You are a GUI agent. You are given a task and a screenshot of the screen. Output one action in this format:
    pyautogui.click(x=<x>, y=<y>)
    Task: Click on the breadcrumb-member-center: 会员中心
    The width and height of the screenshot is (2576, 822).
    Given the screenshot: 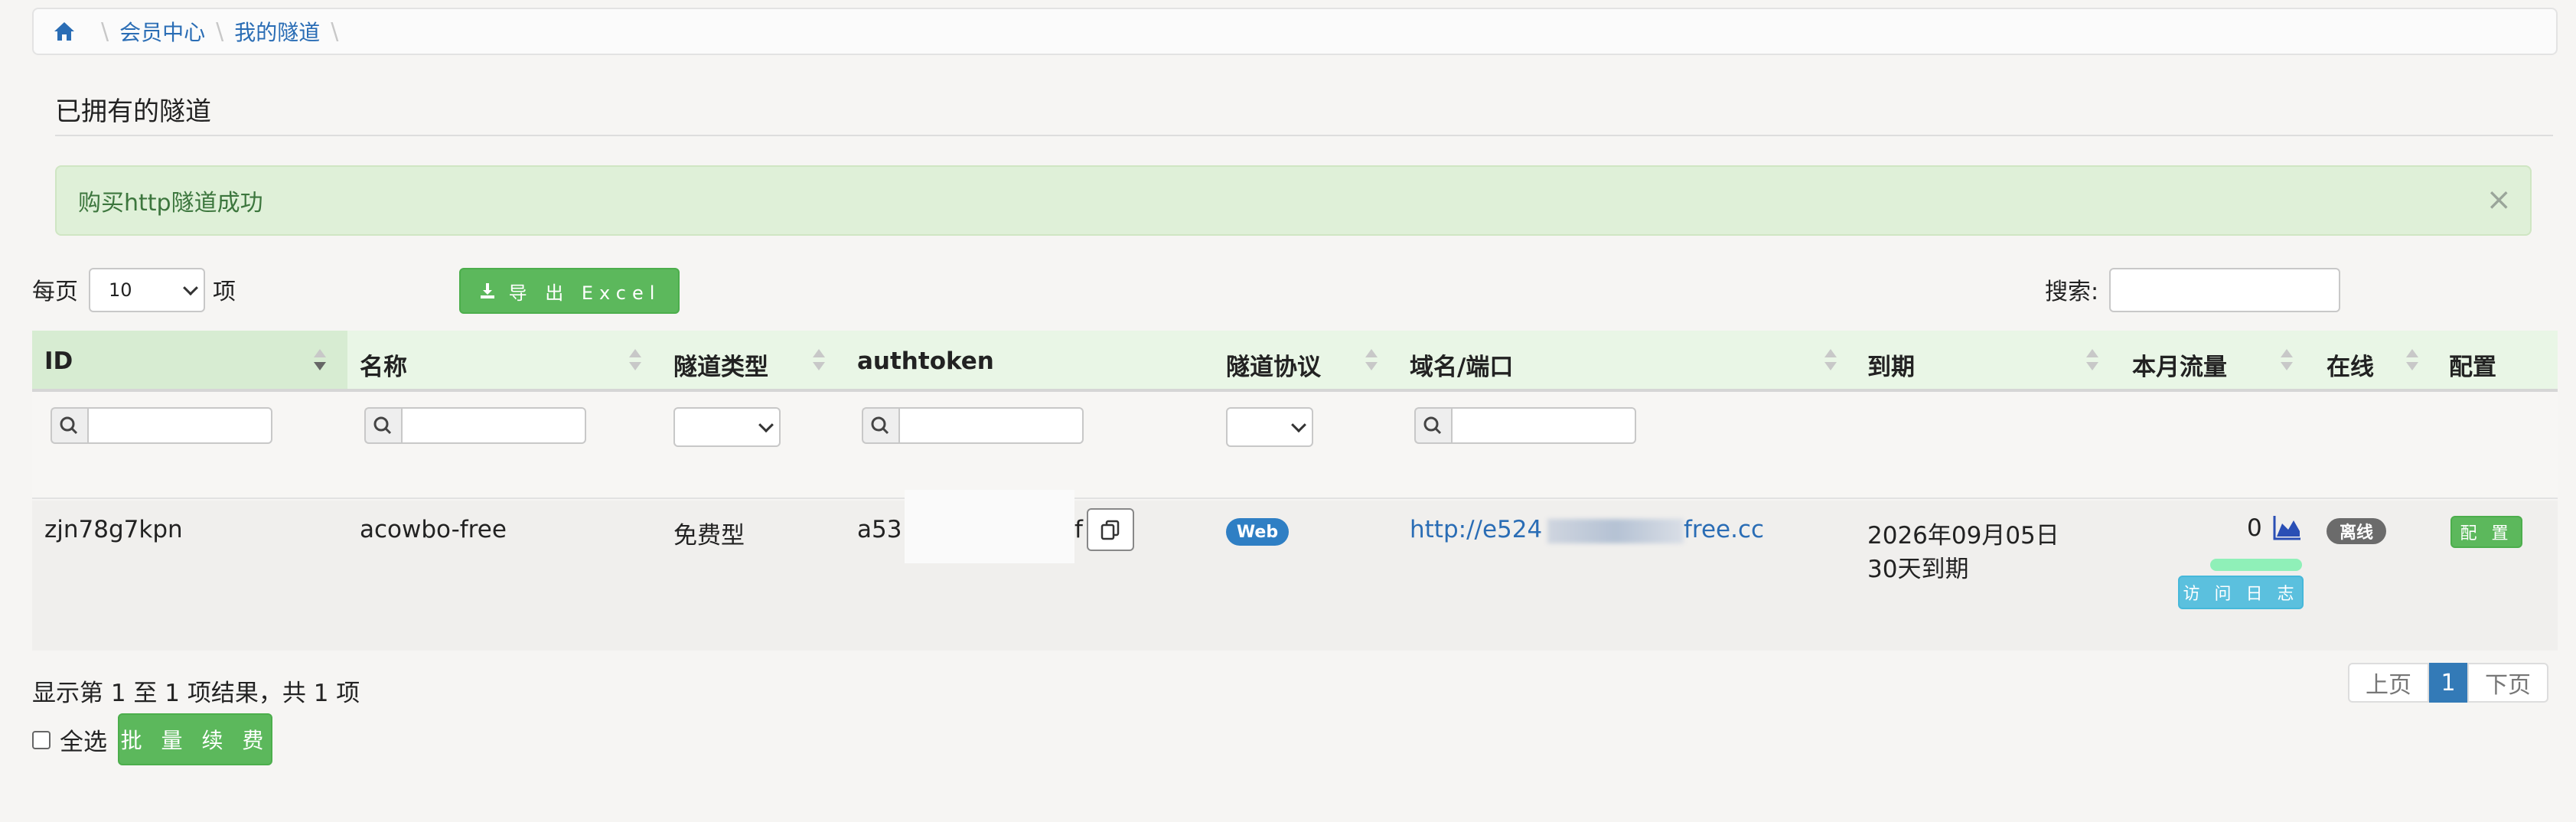 What is the action you would take?
    pyautogui.click(x=162, y=32)
    